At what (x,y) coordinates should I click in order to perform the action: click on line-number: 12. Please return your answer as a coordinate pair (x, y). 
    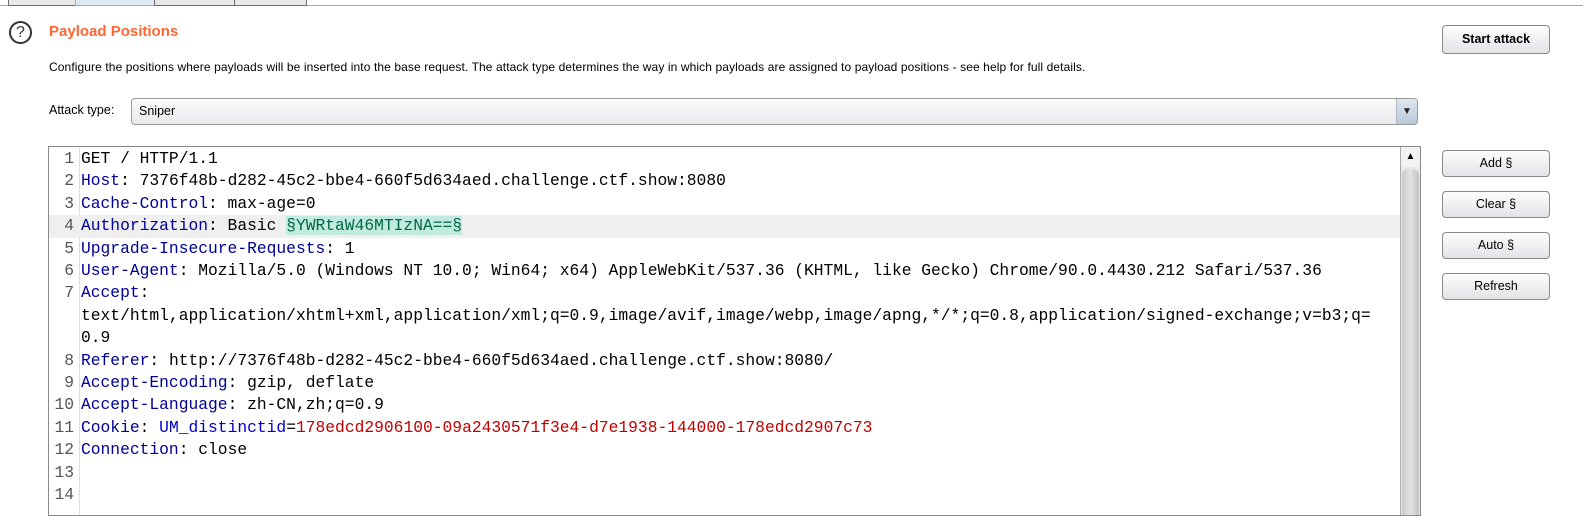
    Looking at the image, I should click on (64, 450).